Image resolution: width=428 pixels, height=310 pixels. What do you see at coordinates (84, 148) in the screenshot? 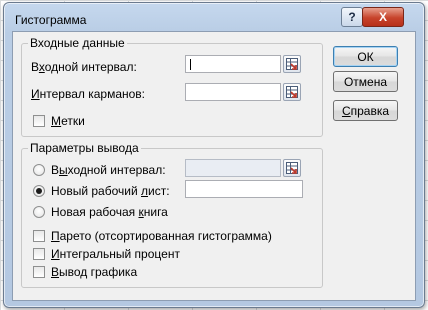
I see `output-options-legend: Параметры вывода` at bounding box center [84, 148].